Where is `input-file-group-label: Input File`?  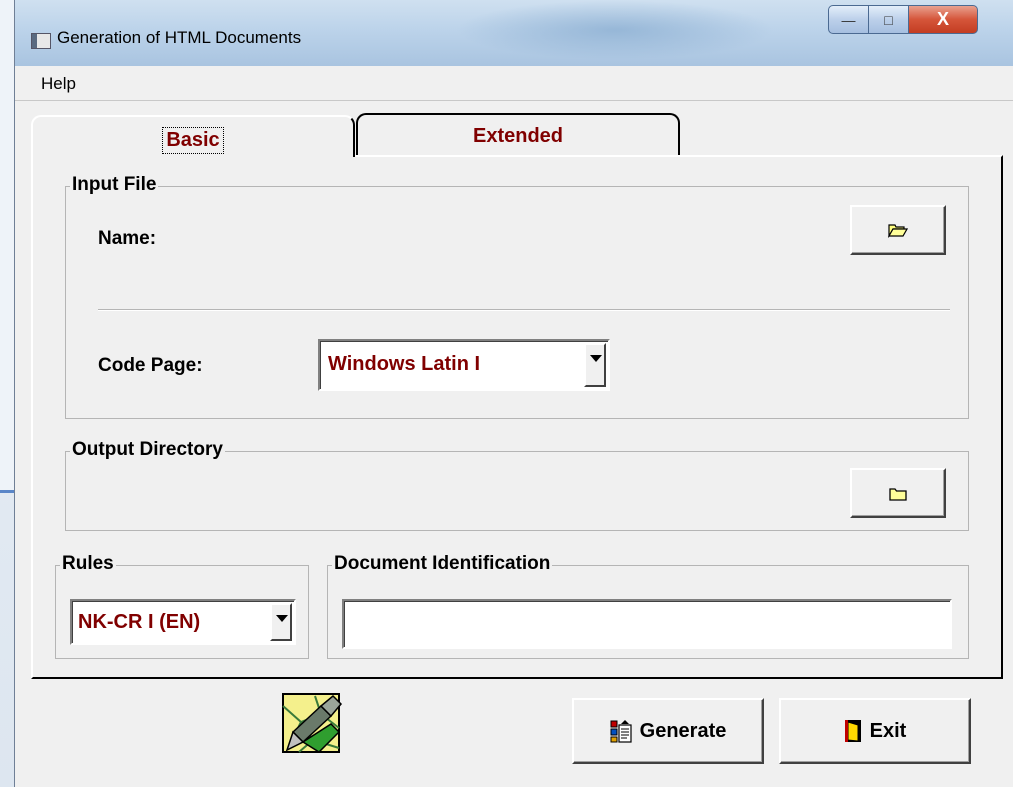
input-file-group-label: Input File is located at coordinates (114, 185).